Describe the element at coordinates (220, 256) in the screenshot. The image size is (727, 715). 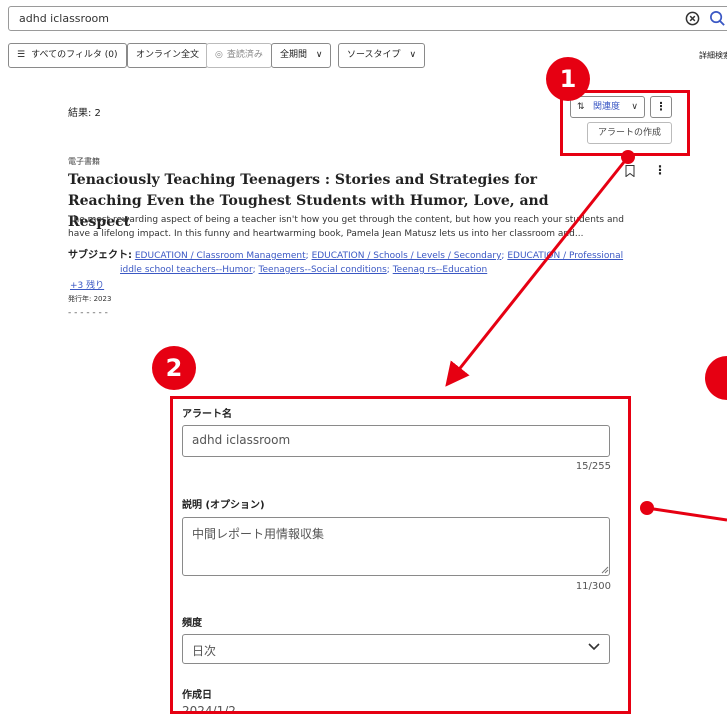
I see `subject-link: EDUCATION / Classroom Management` at that location.